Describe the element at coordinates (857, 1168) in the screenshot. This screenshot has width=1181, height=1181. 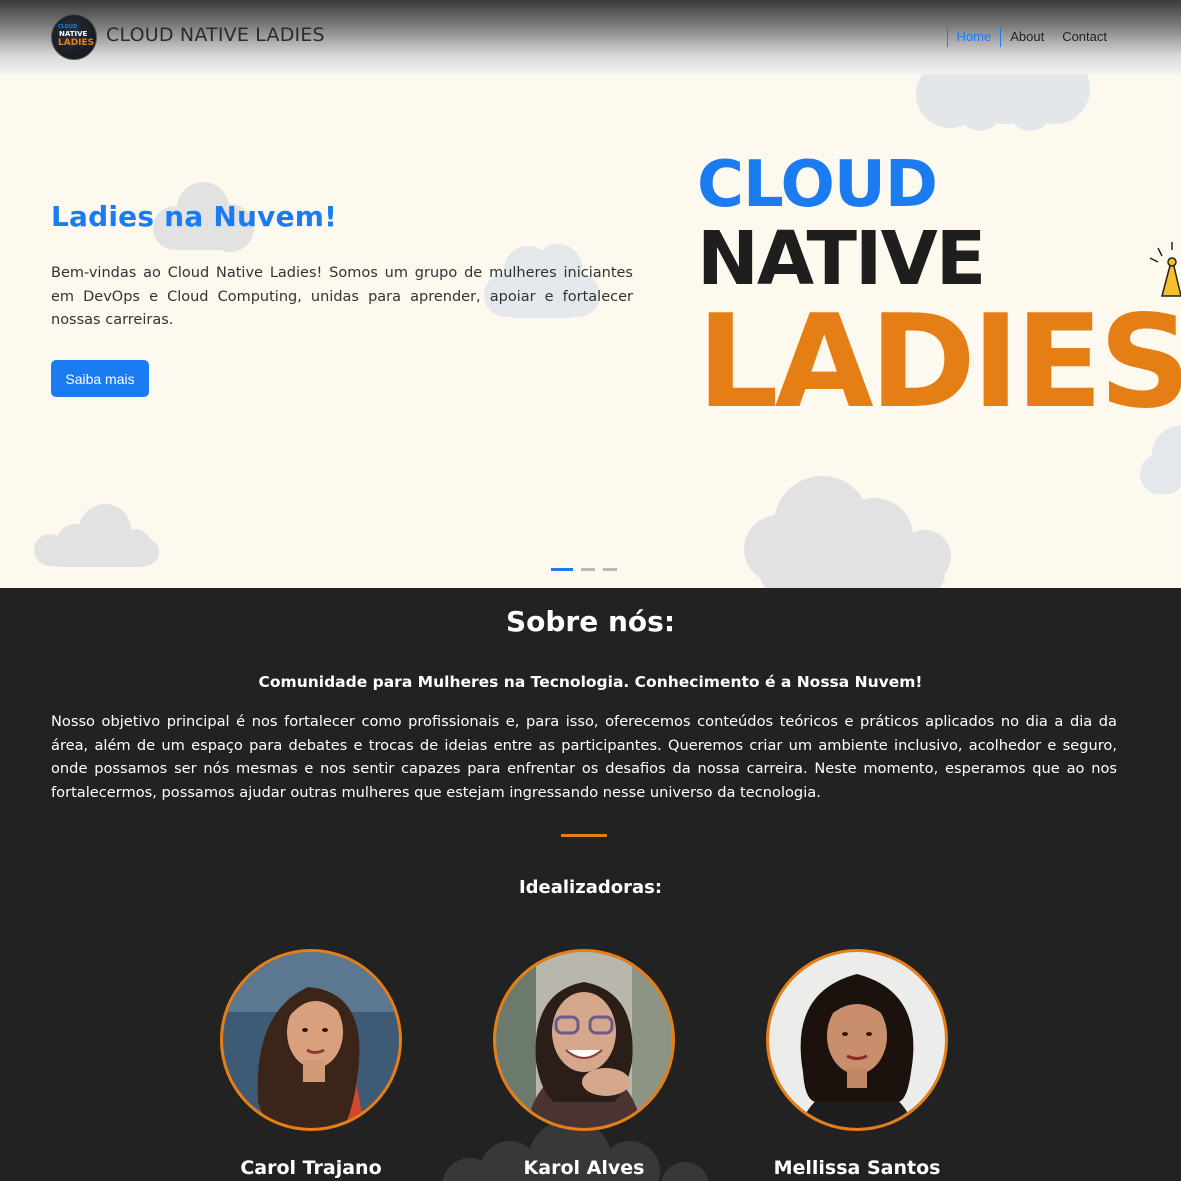
I see `member-name: Mellissa Santos` at that location.